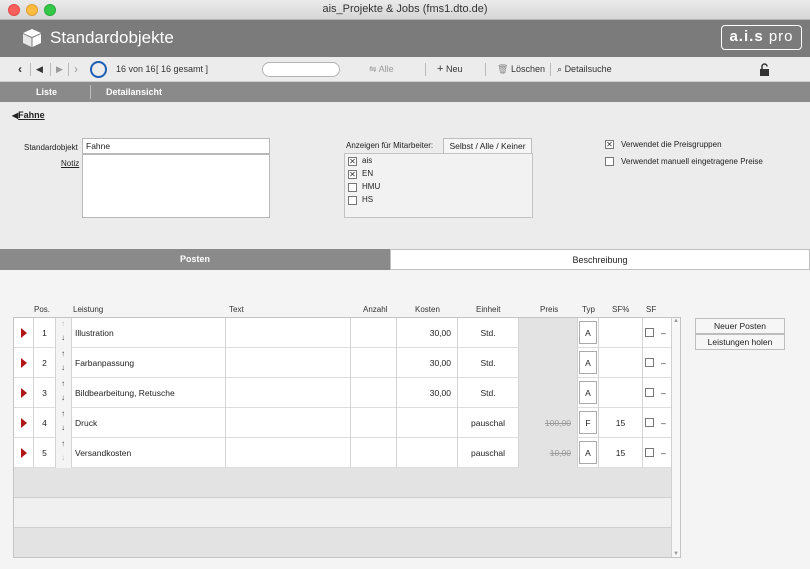 This screenshot has height=569, width=810. I want to click on leistung-cell: Druck, so click(149, 423).